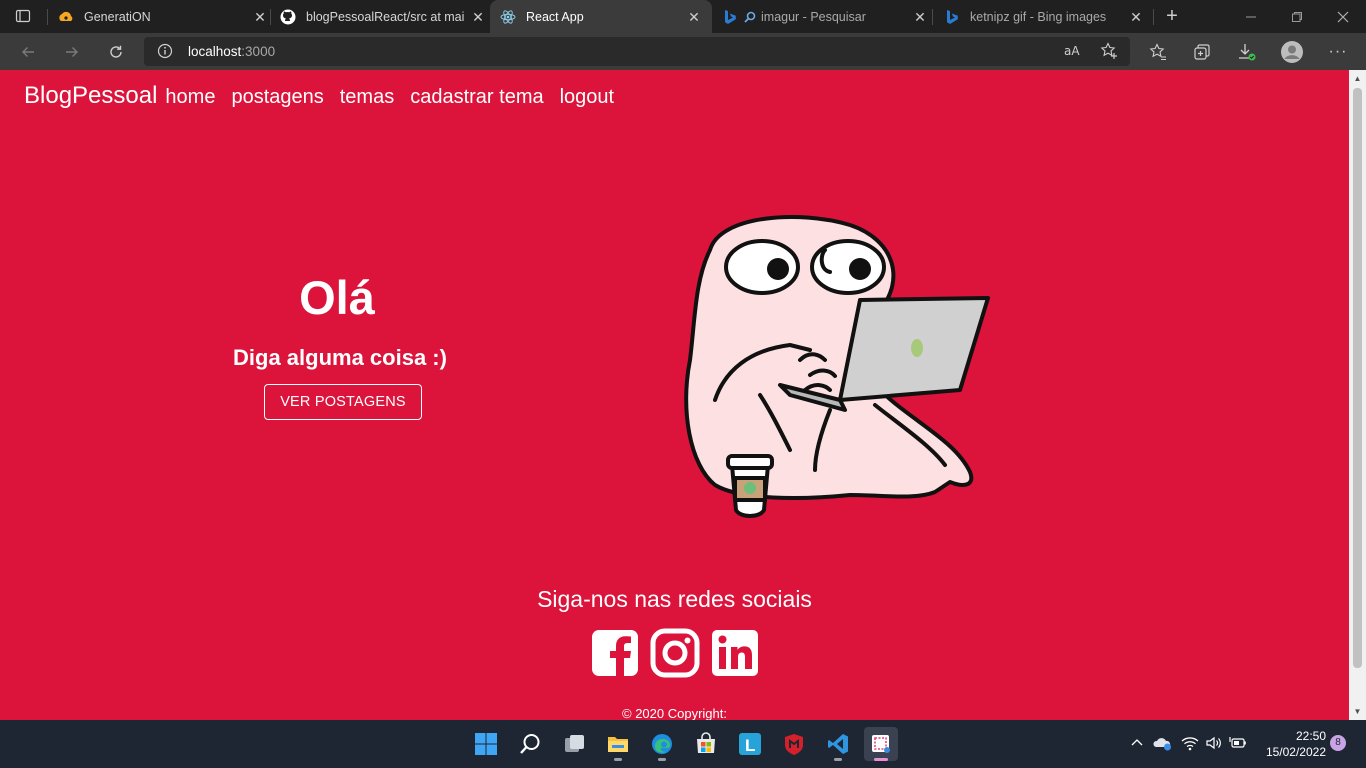  Describe the element at coordinates (66, 17) in the screenshot. I see `generation-icon` at that location.